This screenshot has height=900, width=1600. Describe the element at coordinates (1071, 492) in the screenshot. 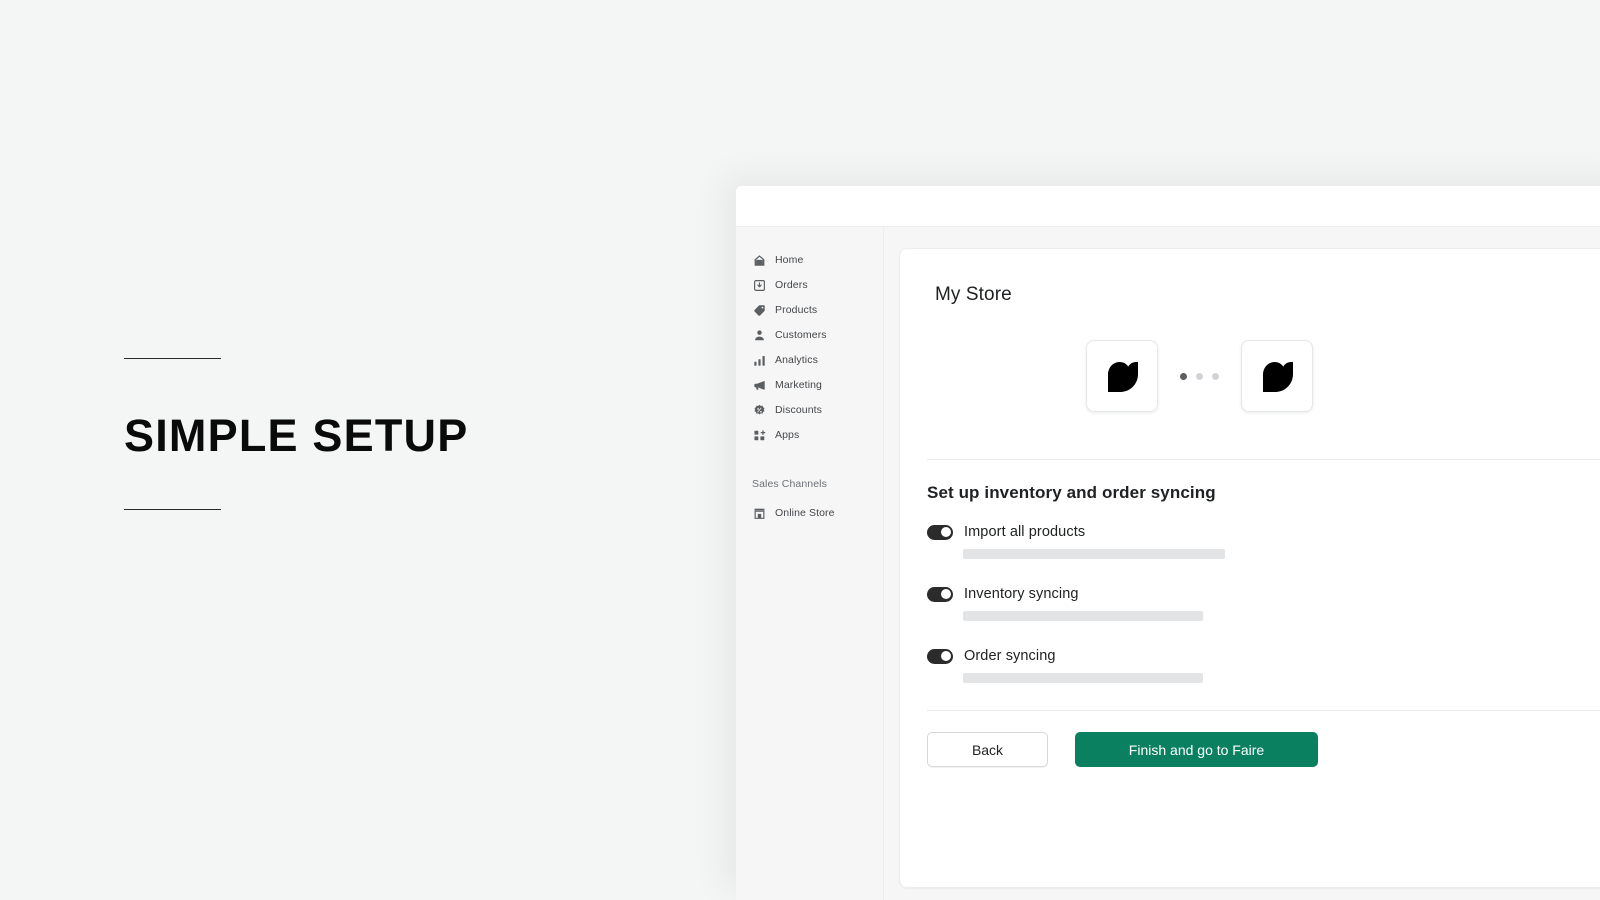

I see `sync-section-title: Set up inventory and order syncing` at that location.